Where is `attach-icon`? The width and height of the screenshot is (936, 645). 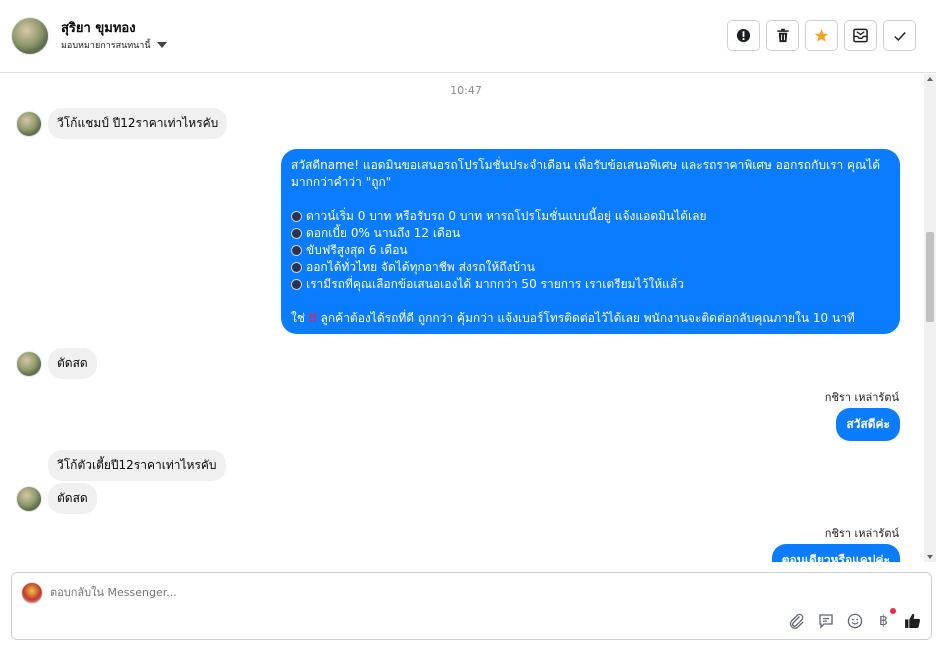
attach-icon is located at coordinates (796, 621).